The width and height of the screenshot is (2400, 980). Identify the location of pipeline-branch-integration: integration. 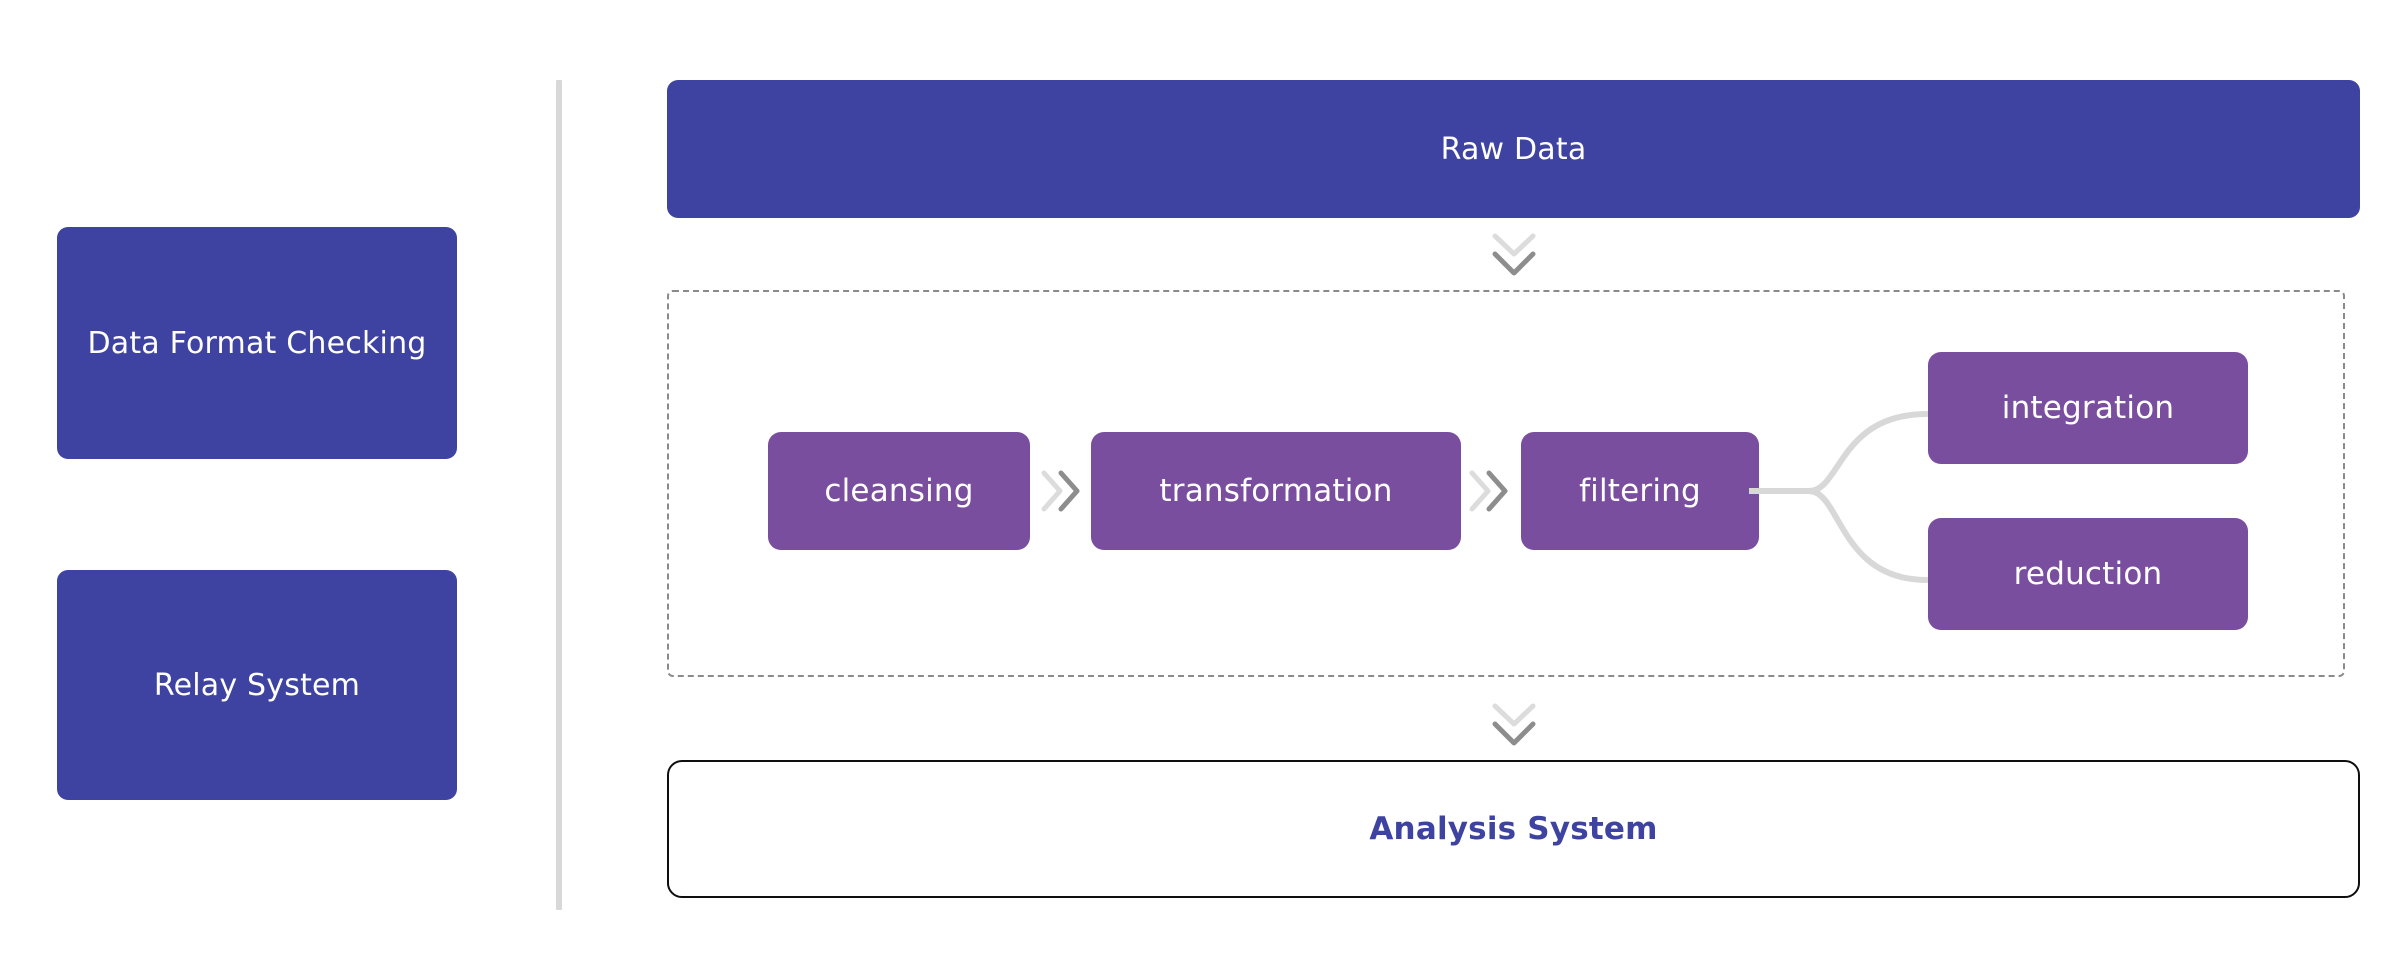
(2088, 408).